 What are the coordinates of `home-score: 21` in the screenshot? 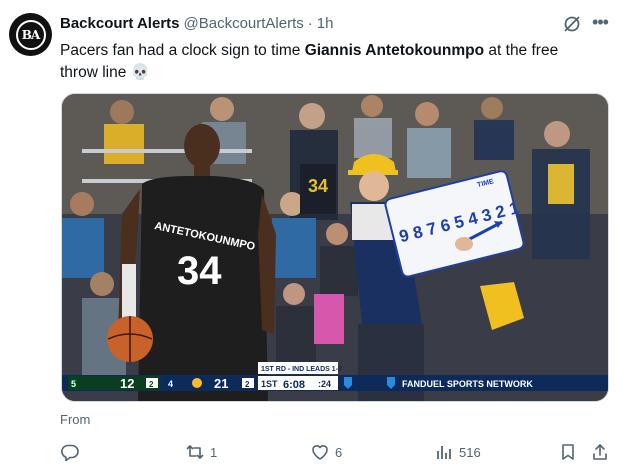 It's located at (221, 383).